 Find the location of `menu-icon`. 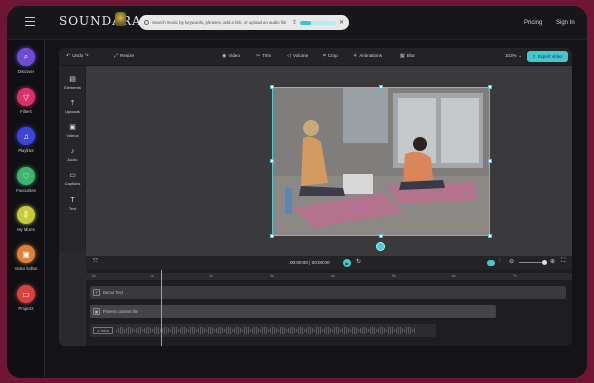

menu-icon is located at coordinates (30, 21).